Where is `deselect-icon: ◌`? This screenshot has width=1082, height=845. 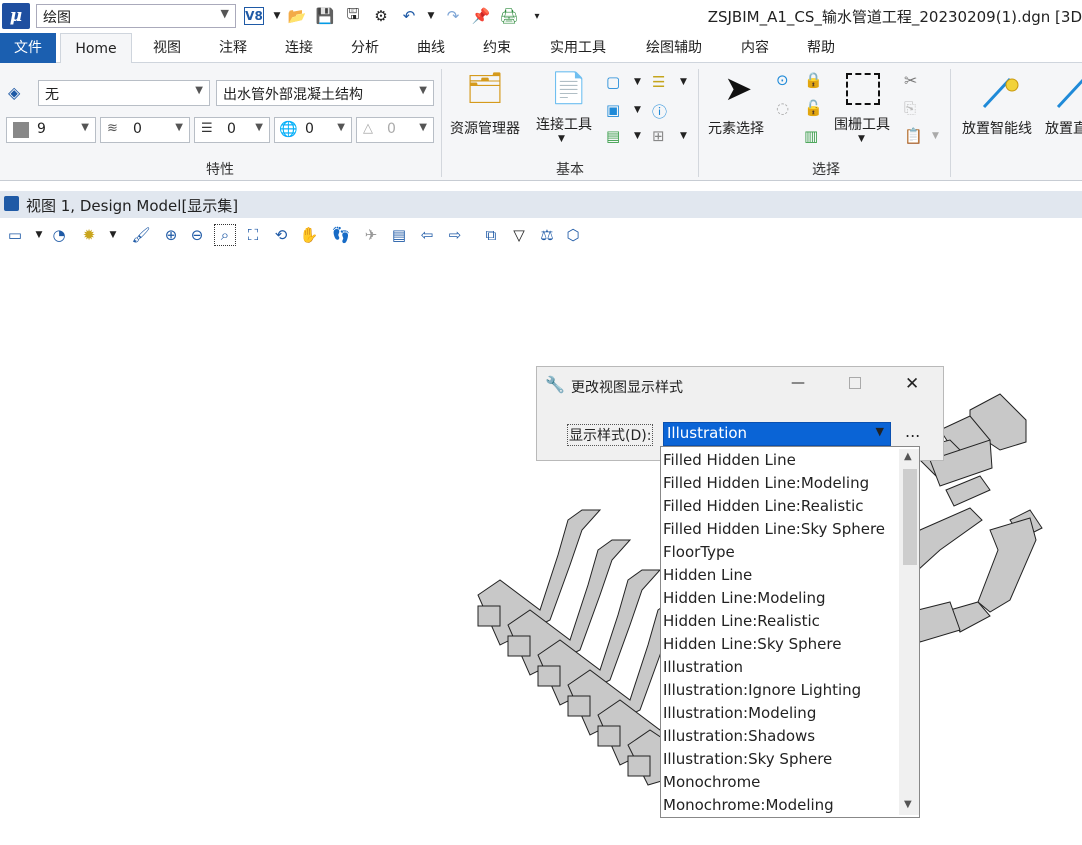
deselect-icon: ◌ is located at coordinates (782, 108).